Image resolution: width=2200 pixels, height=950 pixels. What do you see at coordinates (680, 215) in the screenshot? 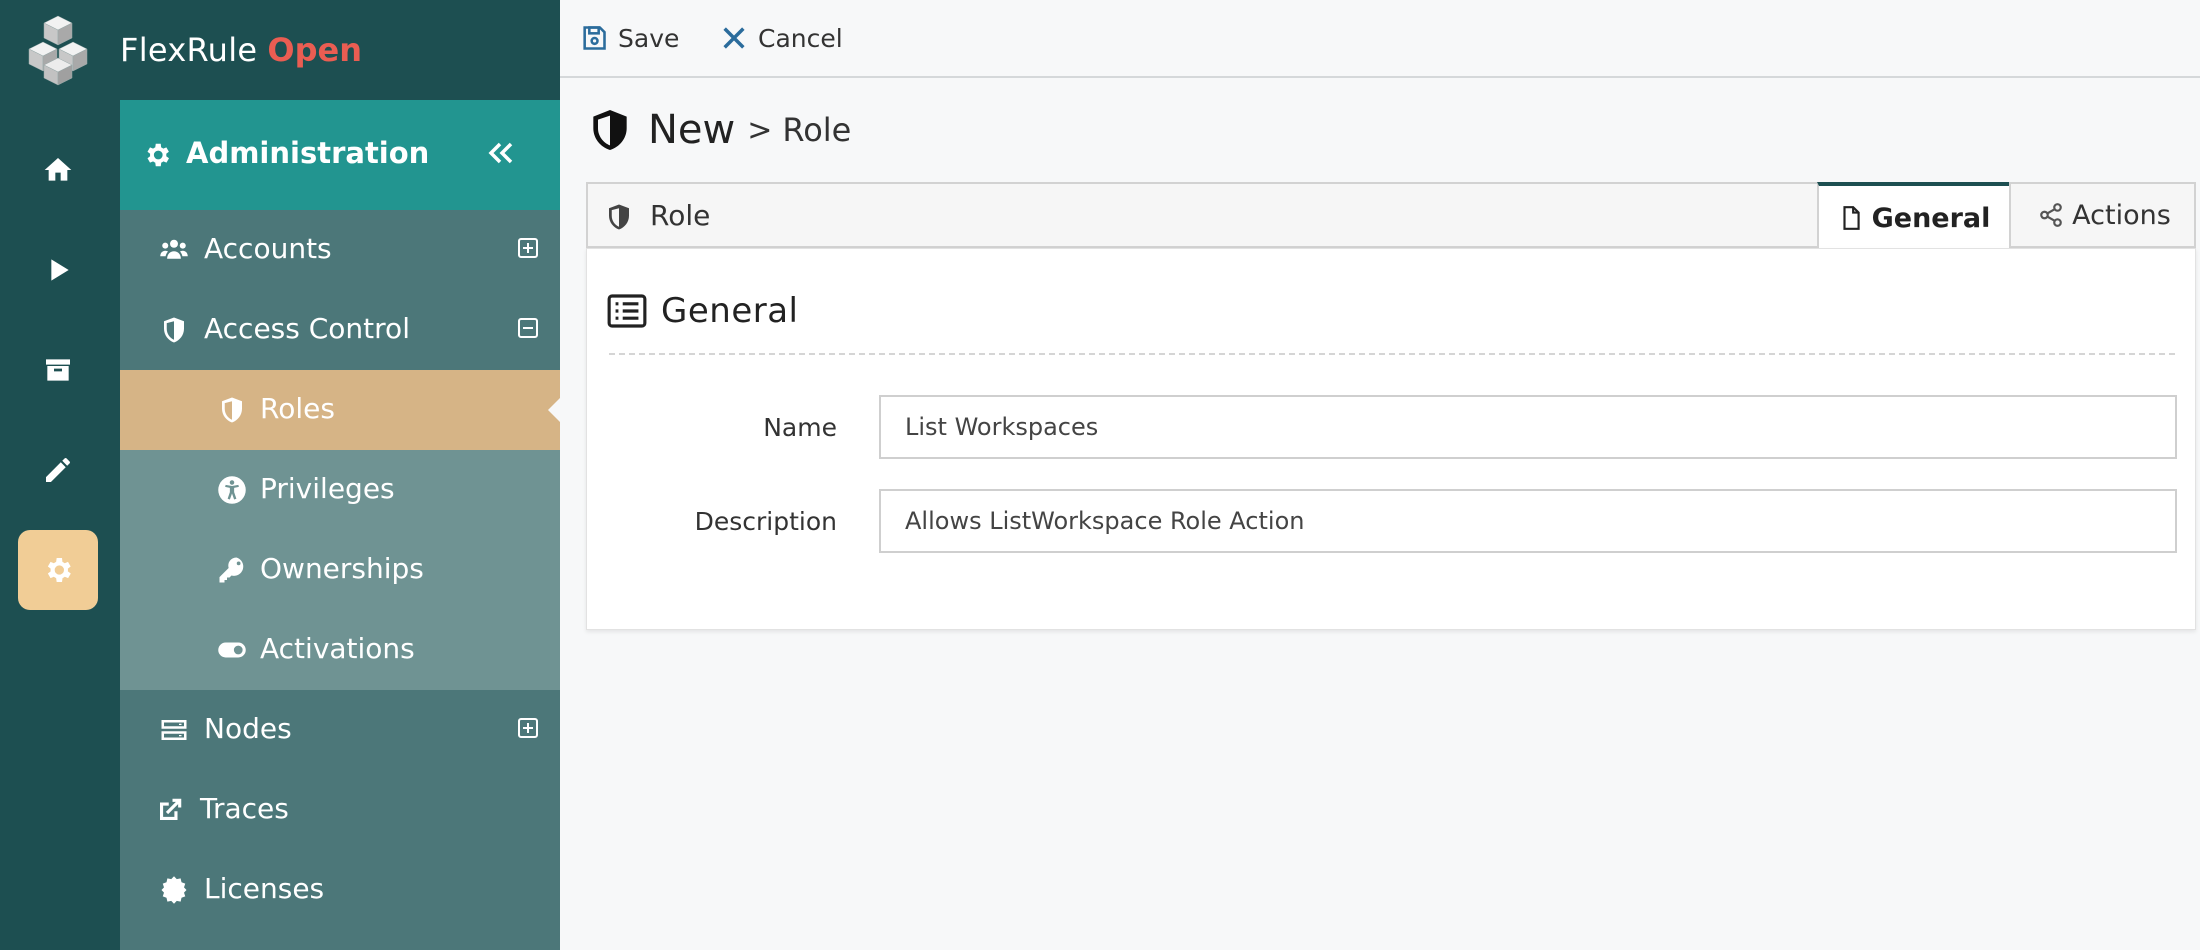
I see `record-label: Role` at bounding box center [680, 215].